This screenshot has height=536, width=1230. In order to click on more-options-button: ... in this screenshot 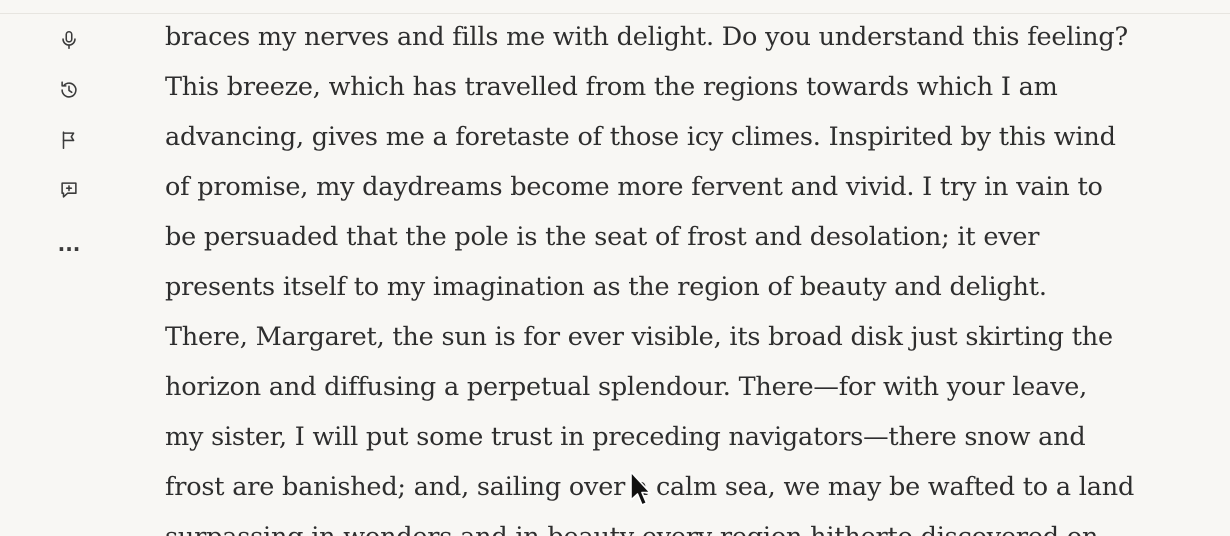, I will do `click(69, 244)`.